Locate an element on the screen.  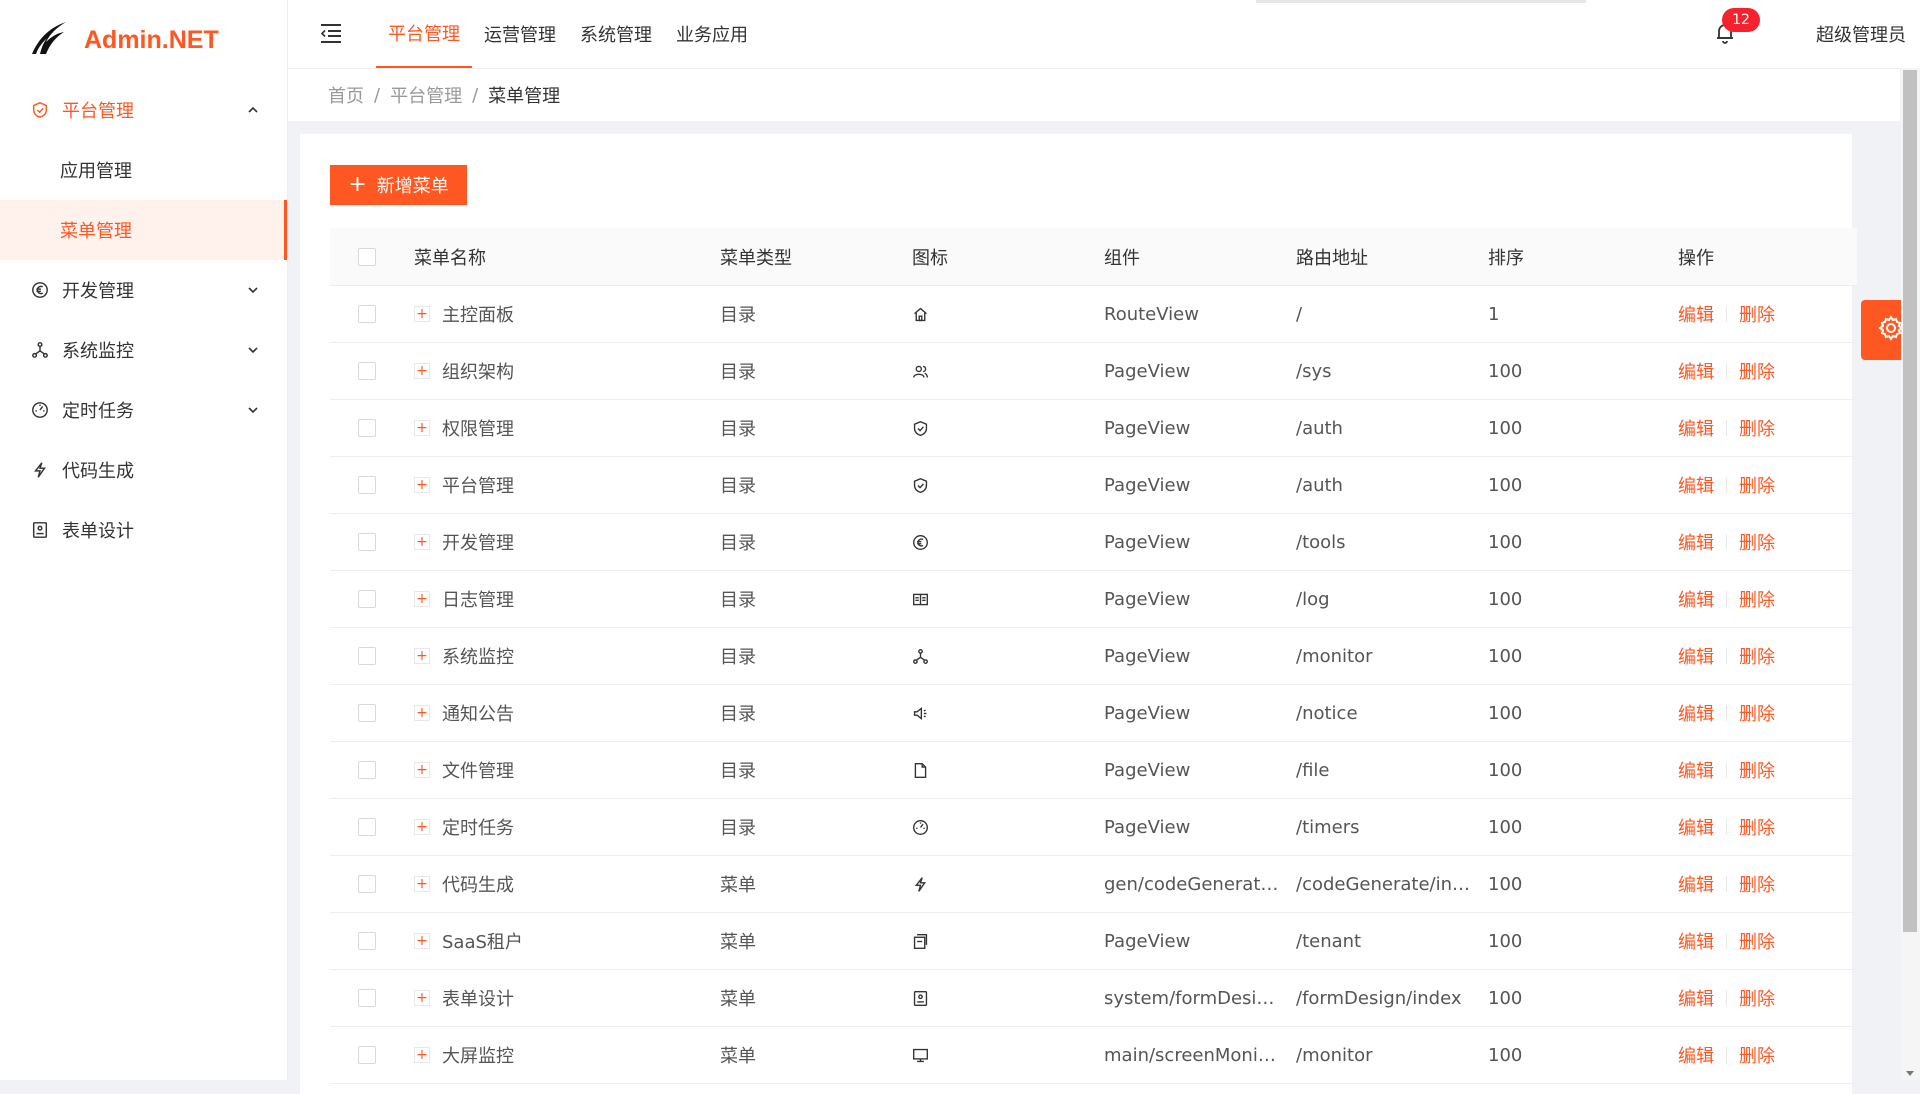
sidebar-item: 平台管理 is located at coordinates (143, 110).